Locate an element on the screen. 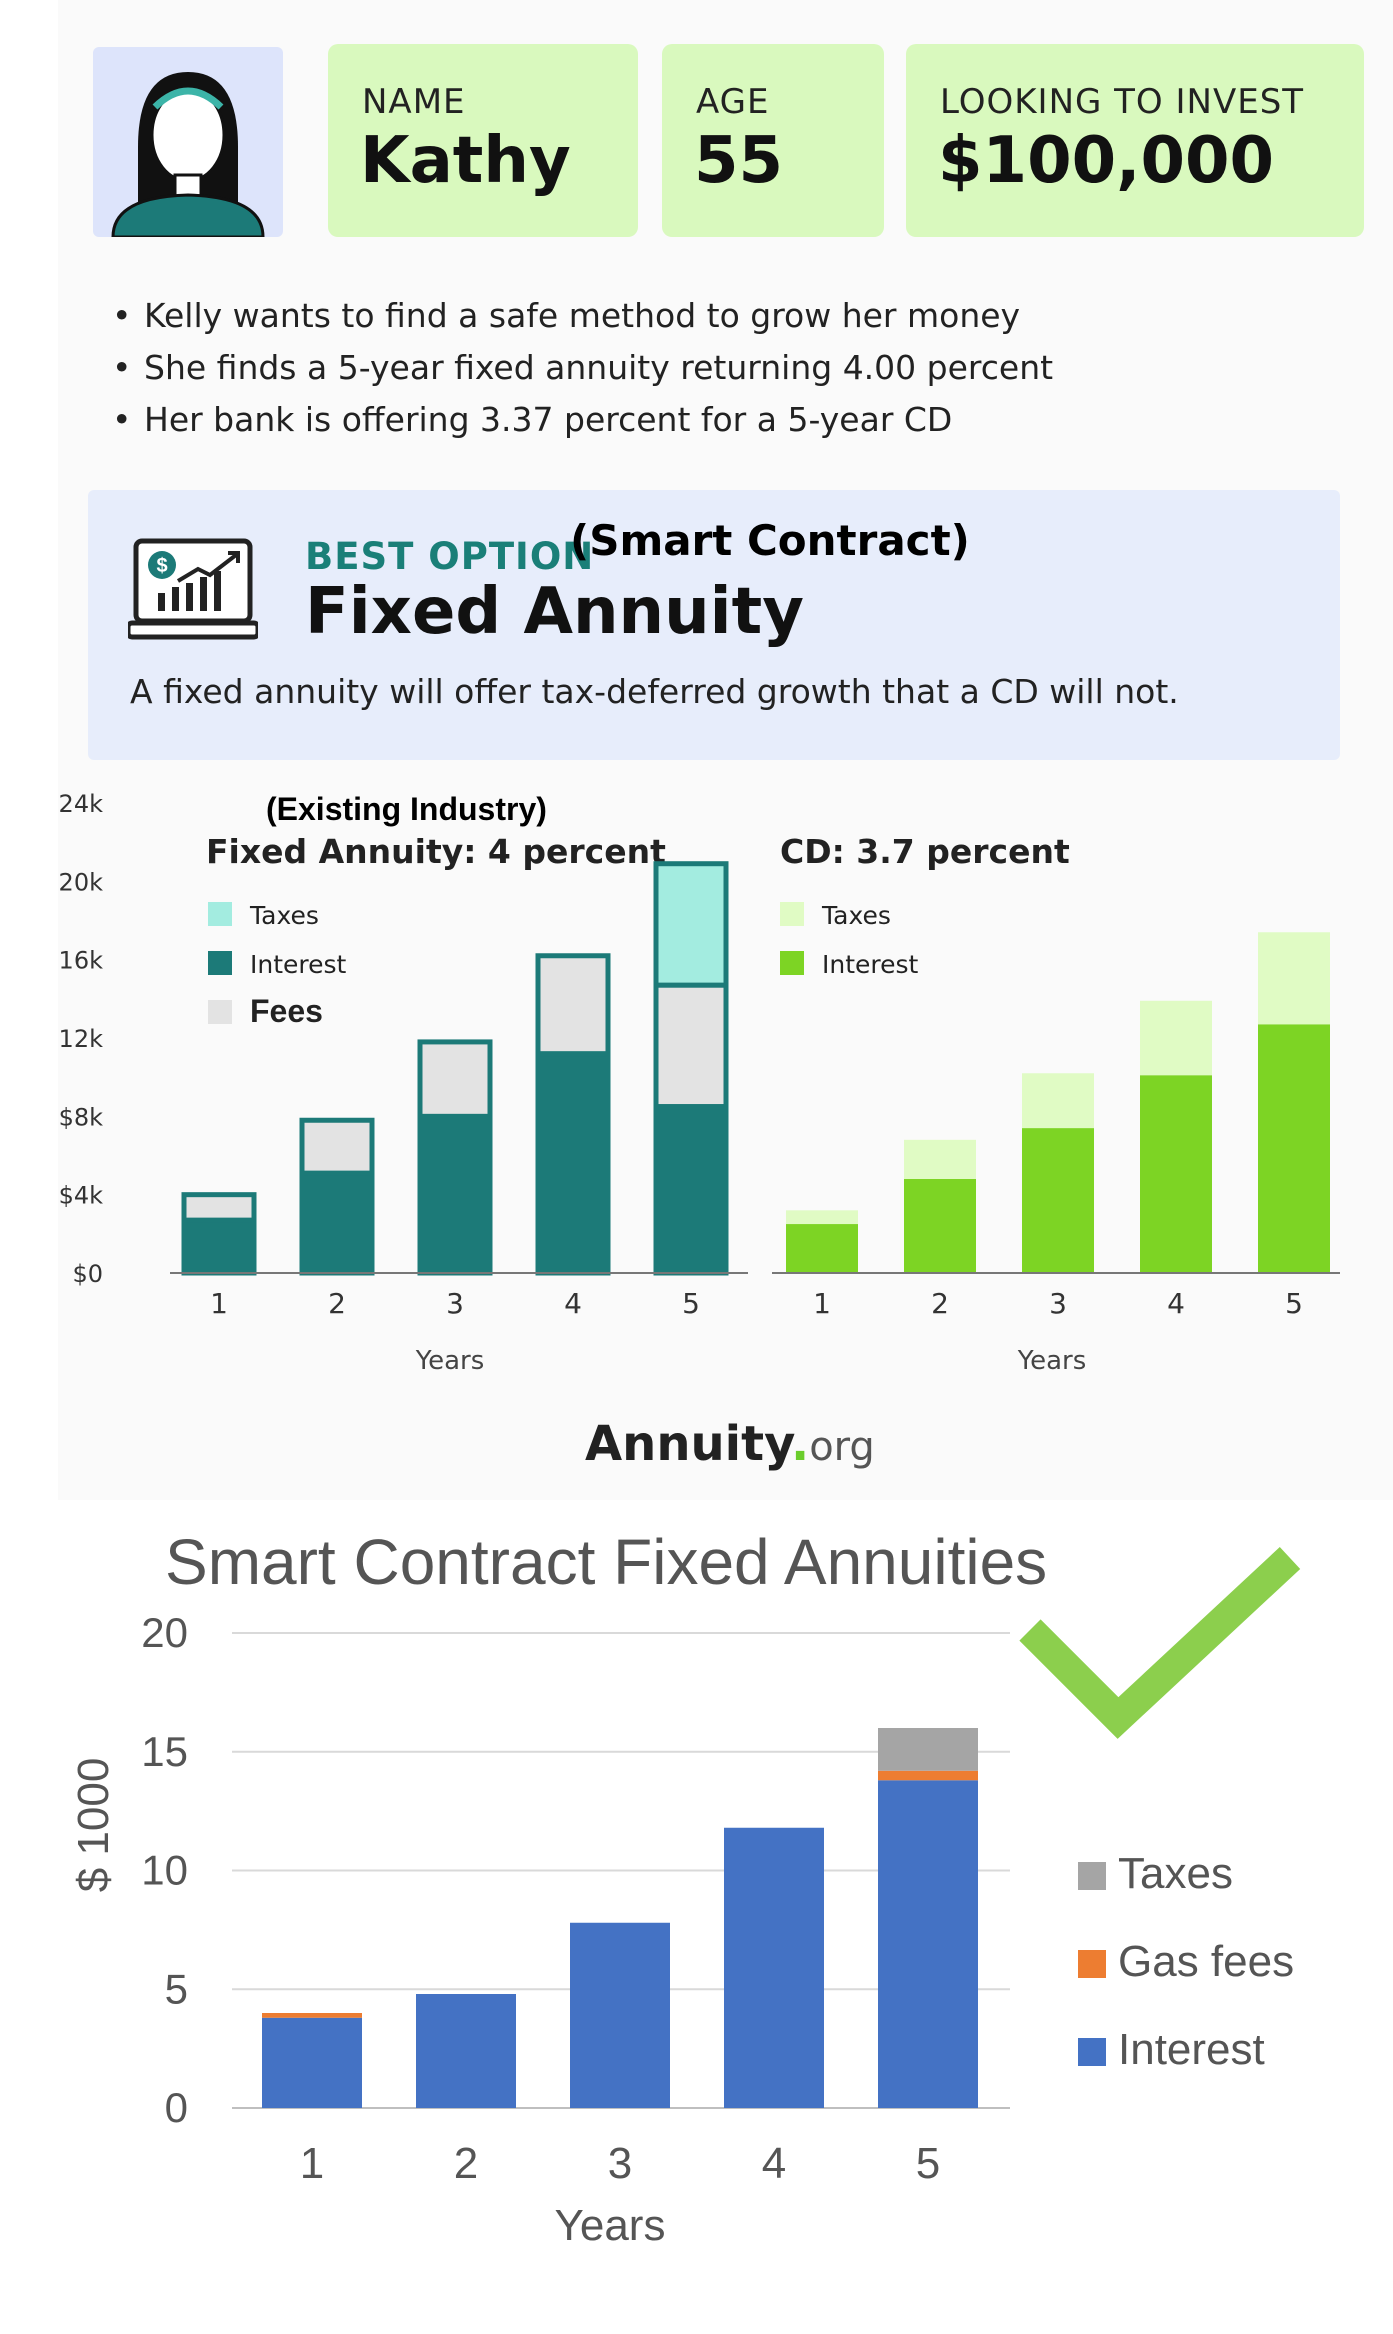 This screenshot has height=2334, width=1393. y-tick-label: $12k is located at coordinates (80, 1039).